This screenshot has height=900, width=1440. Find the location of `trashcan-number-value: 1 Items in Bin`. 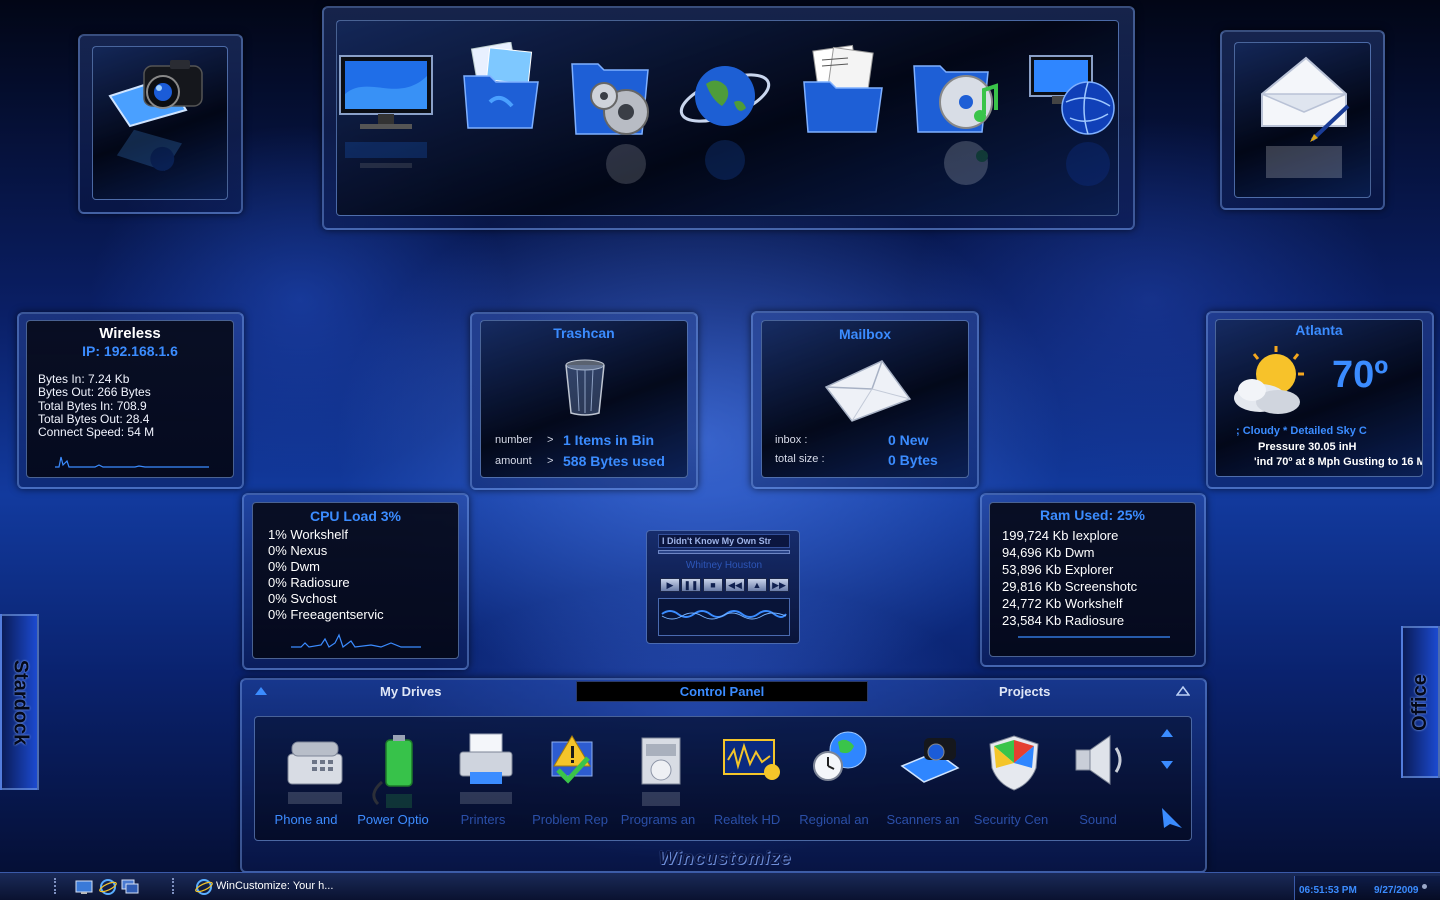

trashcan-number-value: 1 Items in Bin is located at coordinates (609, 440).